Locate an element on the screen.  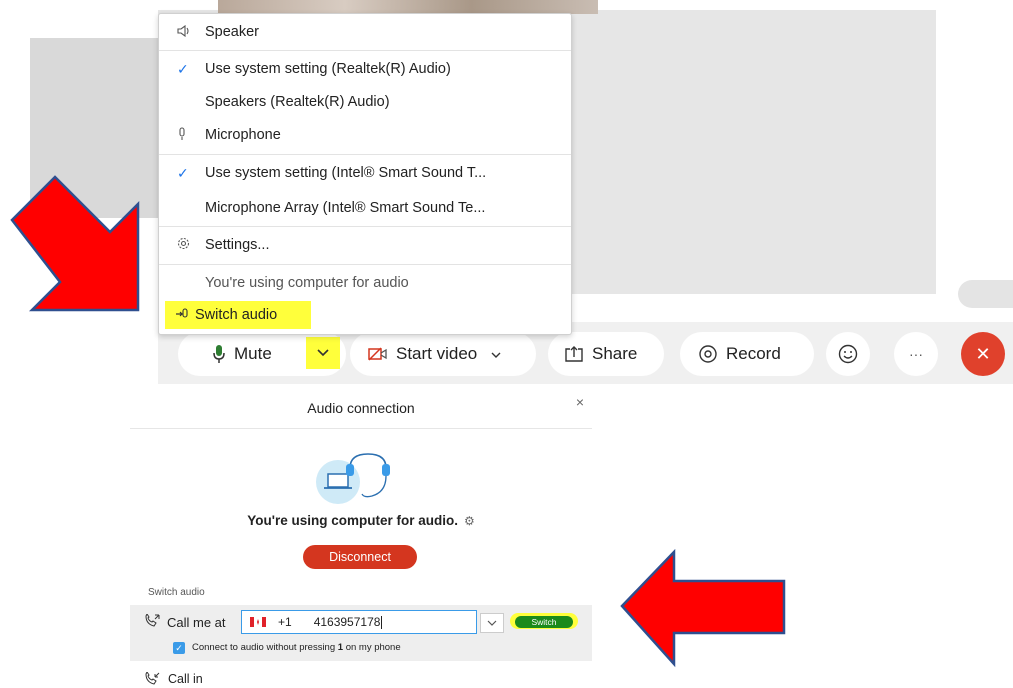
connect-auto-pre: Connect to audio without pressing is located at coordinates (265, 647).